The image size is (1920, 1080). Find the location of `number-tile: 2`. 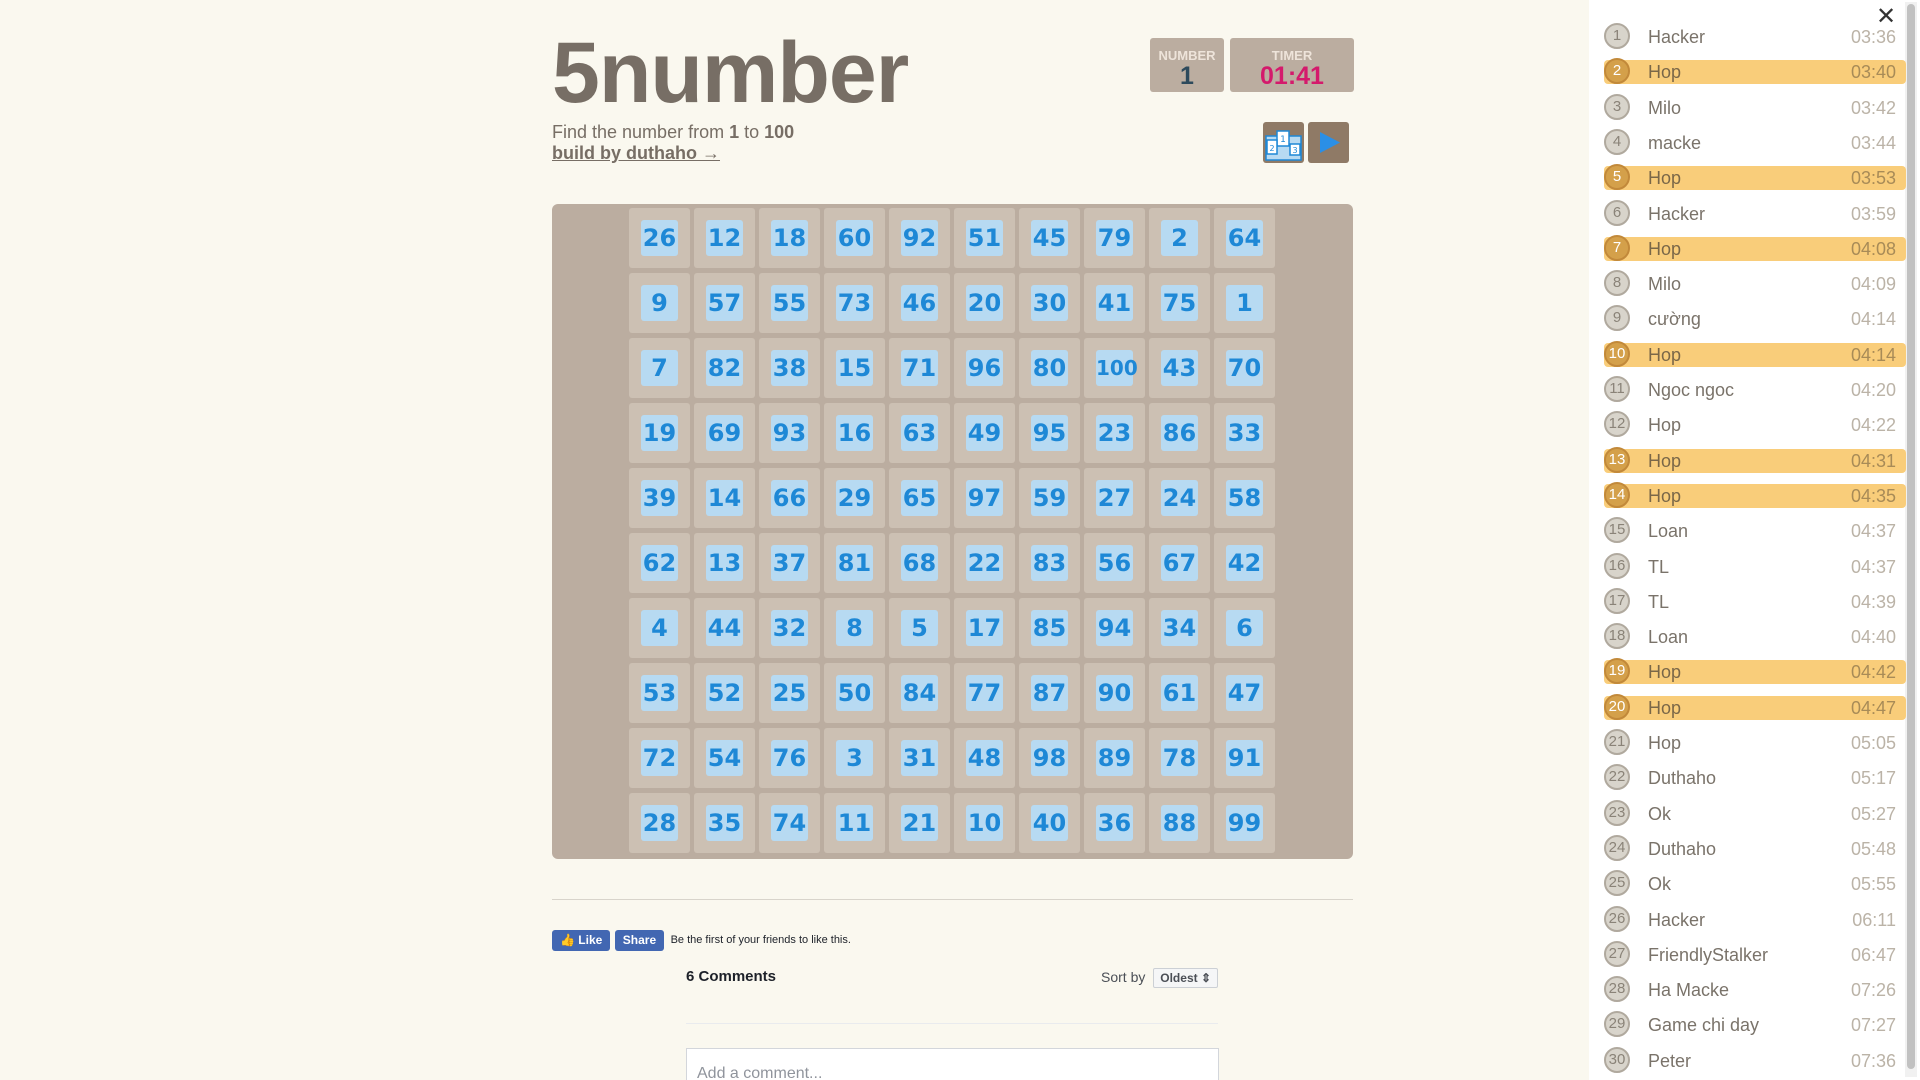

number-tile: 2 is located at coordinates (1179, 238).